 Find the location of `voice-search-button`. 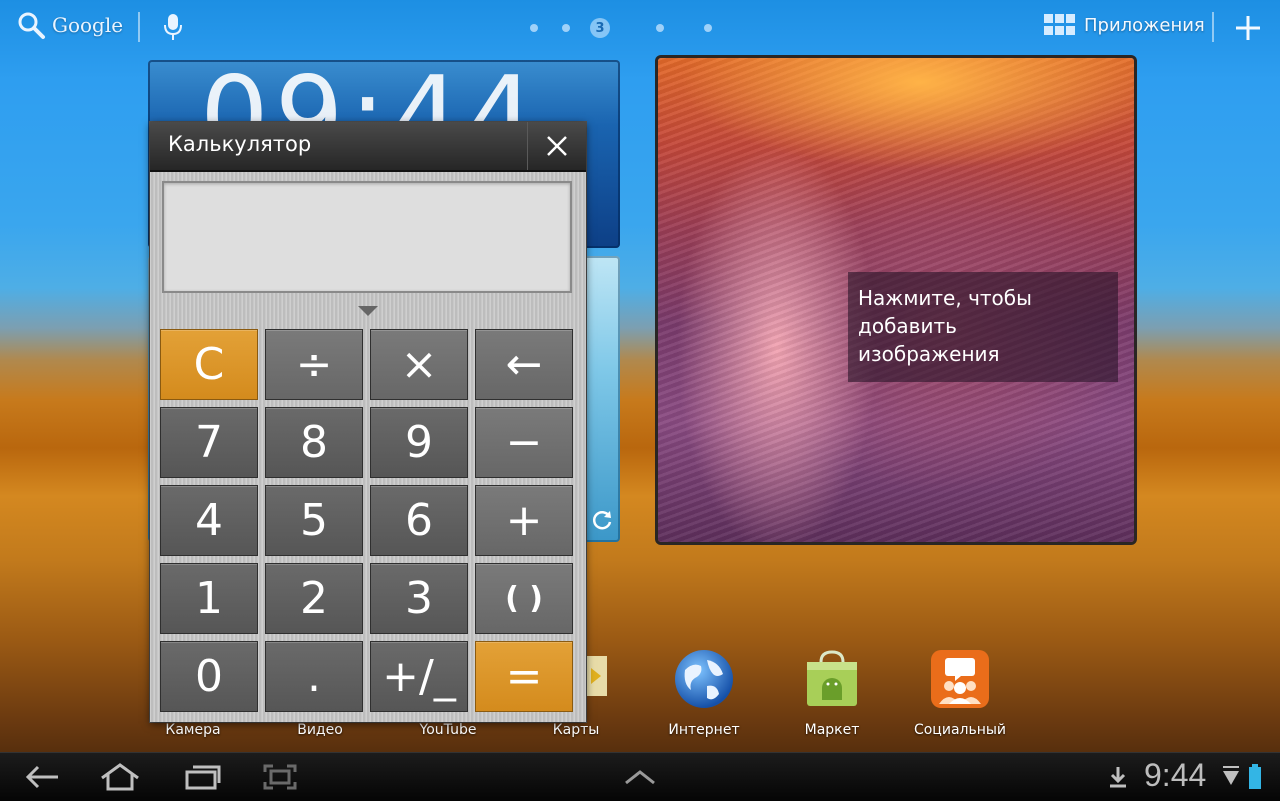

voice-search-button is located at coordinates (173, 29).